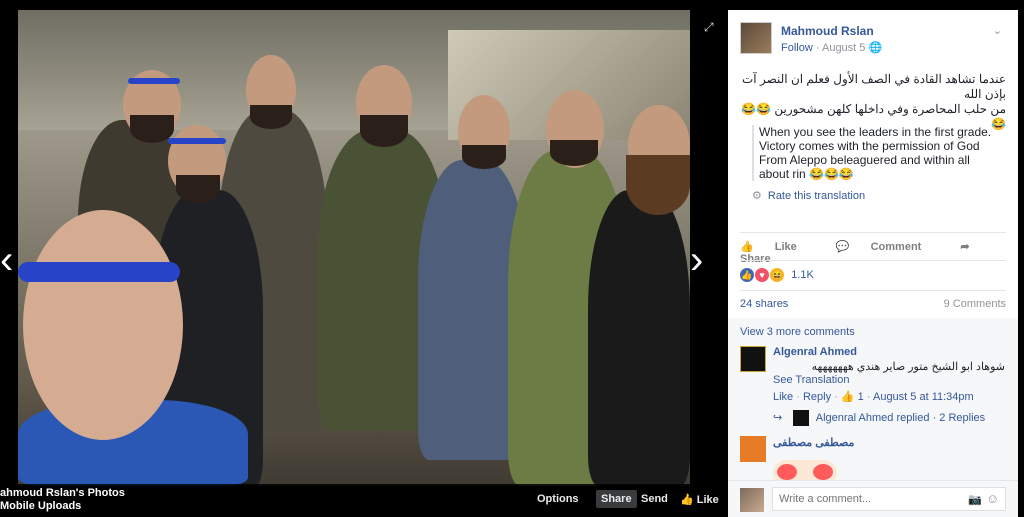 Image resolution: width=1024 pixels, height=517 pixels. I want to click on reactions-summary: 👍 ♥ 😆 1.1K, so click(777, 275).